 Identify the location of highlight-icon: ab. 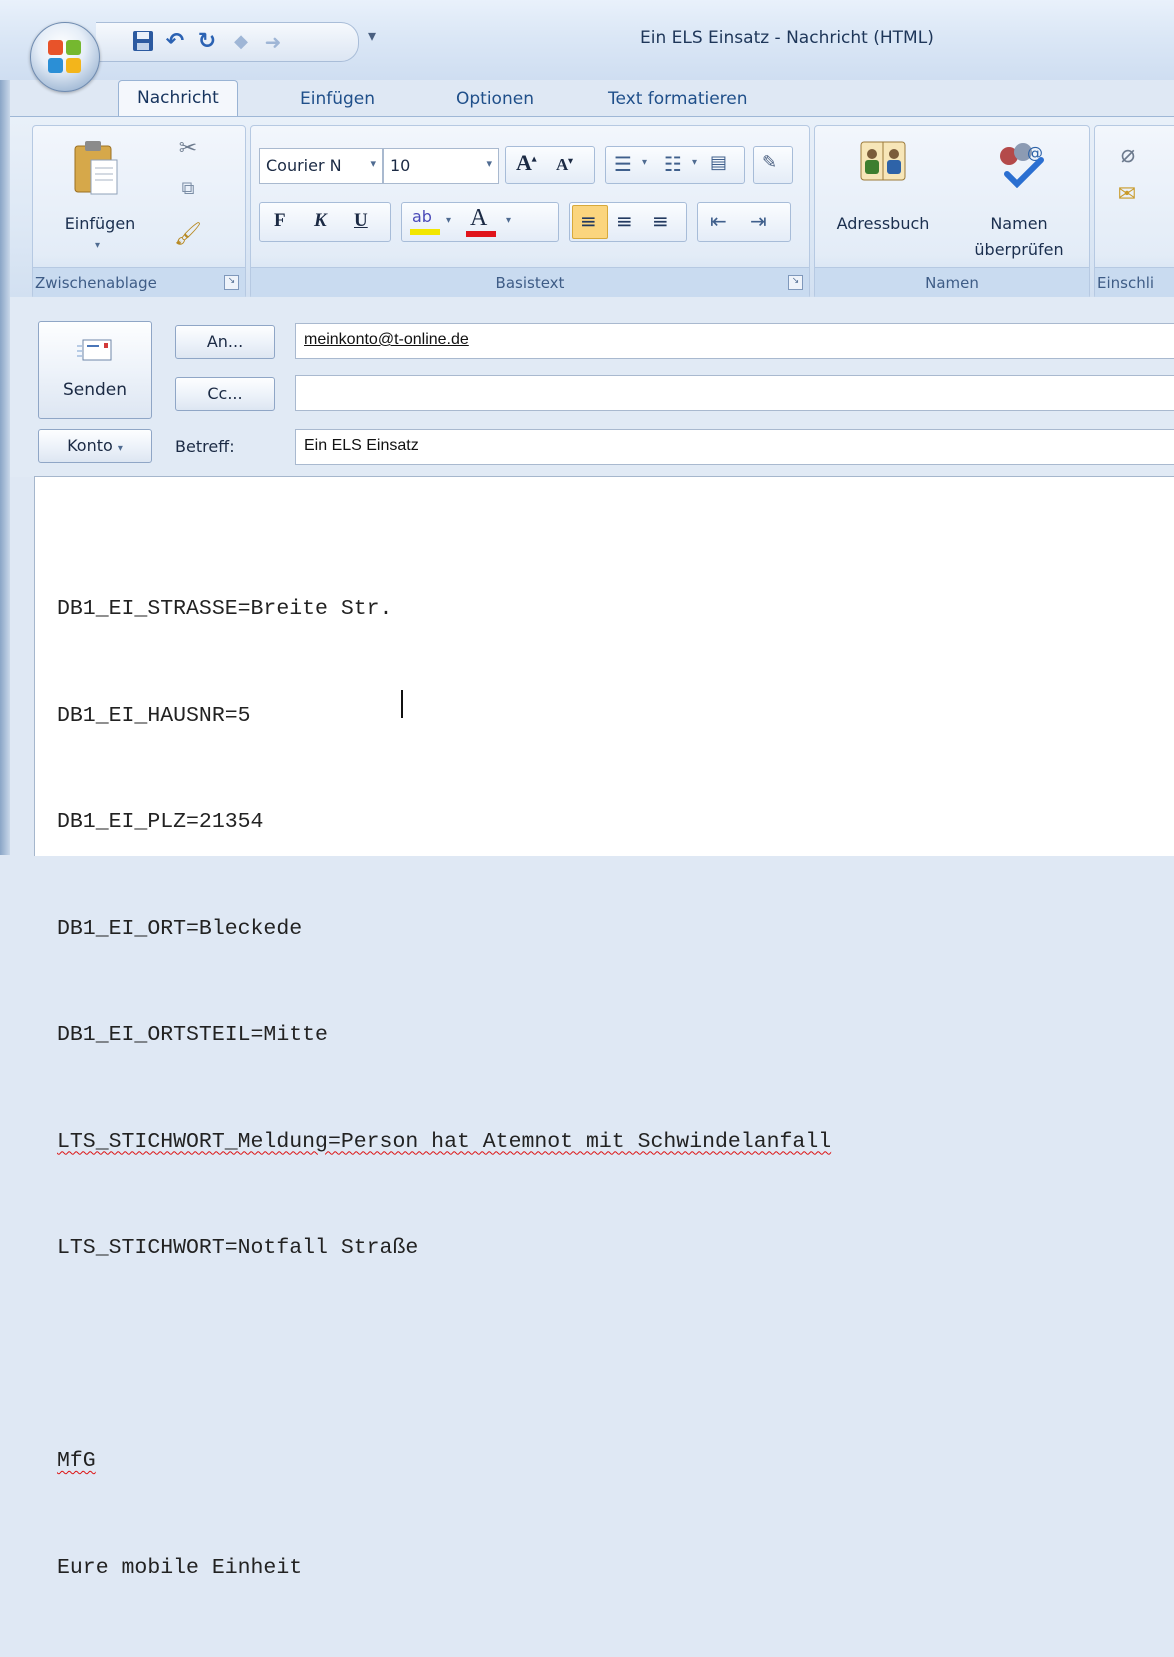
(422, 216).